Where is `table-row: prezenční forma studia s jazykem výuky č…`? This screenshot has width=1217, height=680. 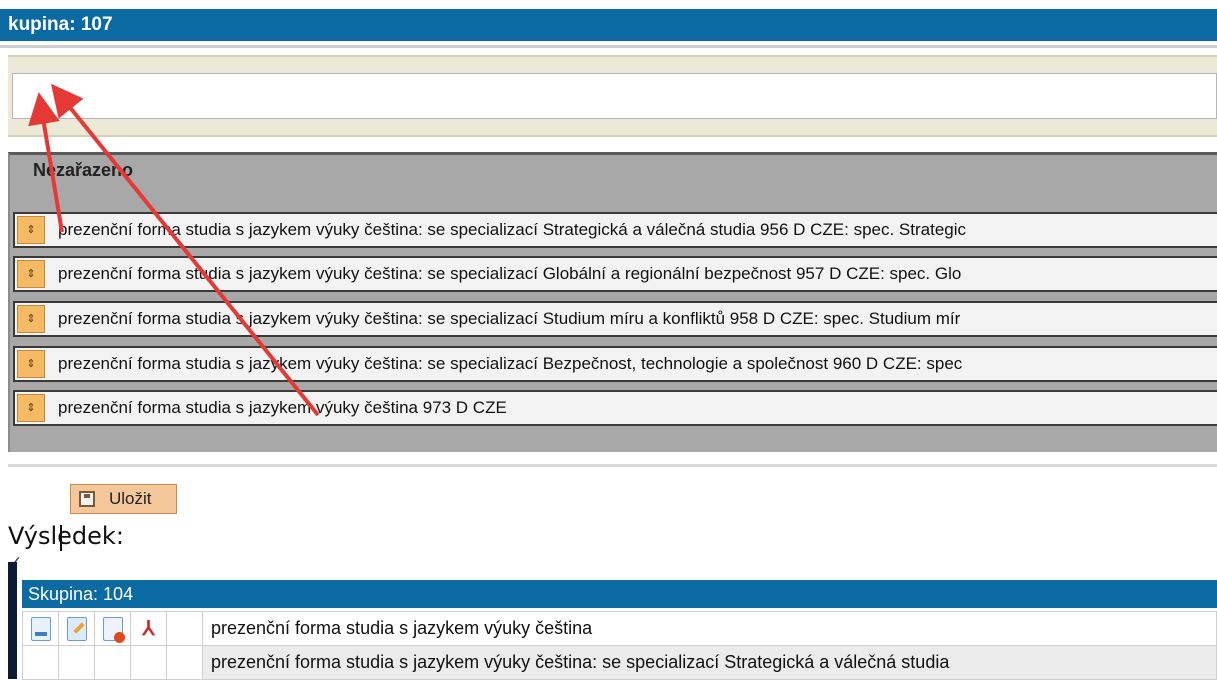 table-row: prezenční forma studia s jazykem výuky č… is located at coordinates (619, 662).